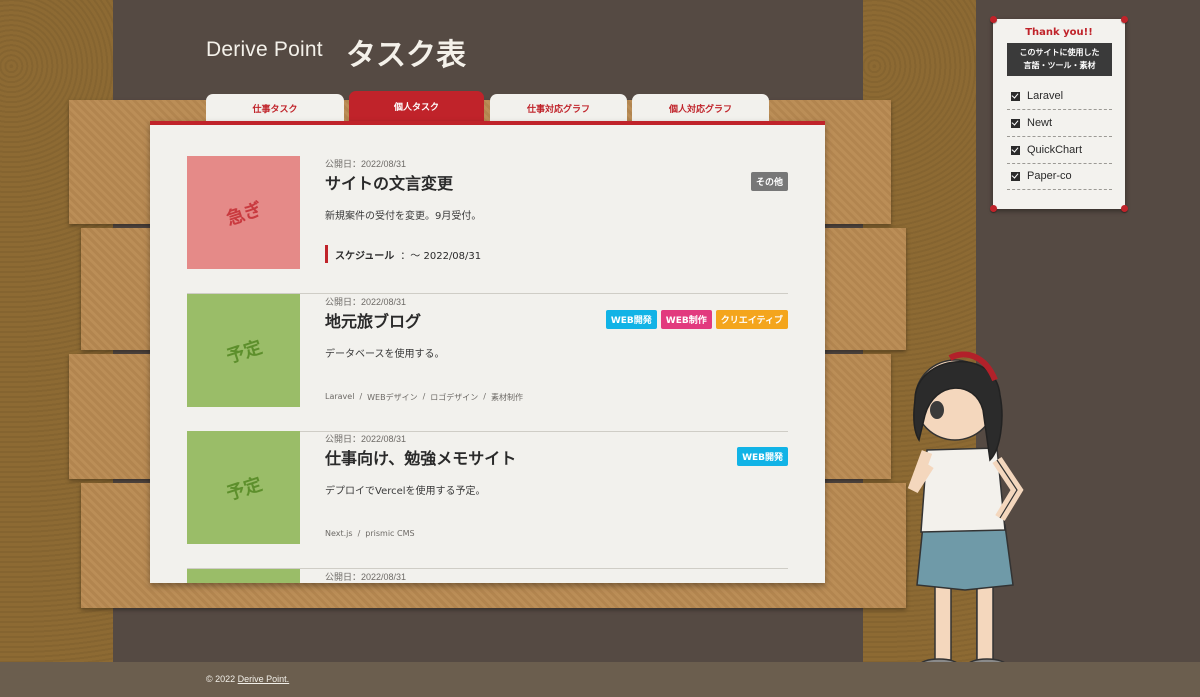  Describe the element at coordinates (340, 396) in the screenshot. I see `tech-item: Laravel` at that location.